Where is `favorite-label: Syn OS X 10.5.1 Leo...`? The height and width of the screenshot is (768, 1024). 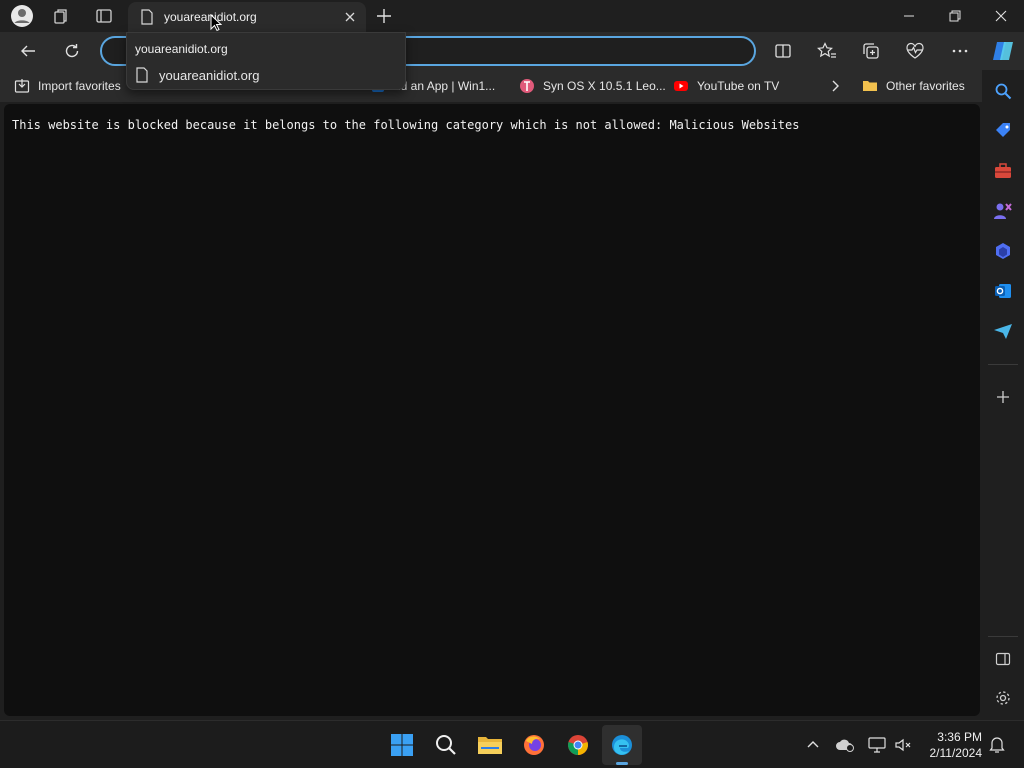 favorite-label: Syn OS X 10.5.1 Leo... is located at coordinates (604, 86).